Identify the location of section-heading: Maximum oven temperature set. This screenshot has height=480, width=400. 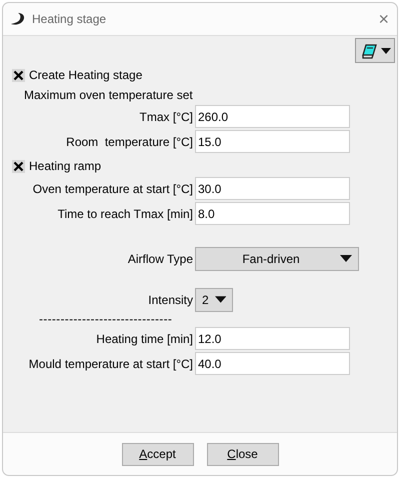
(108, 95).